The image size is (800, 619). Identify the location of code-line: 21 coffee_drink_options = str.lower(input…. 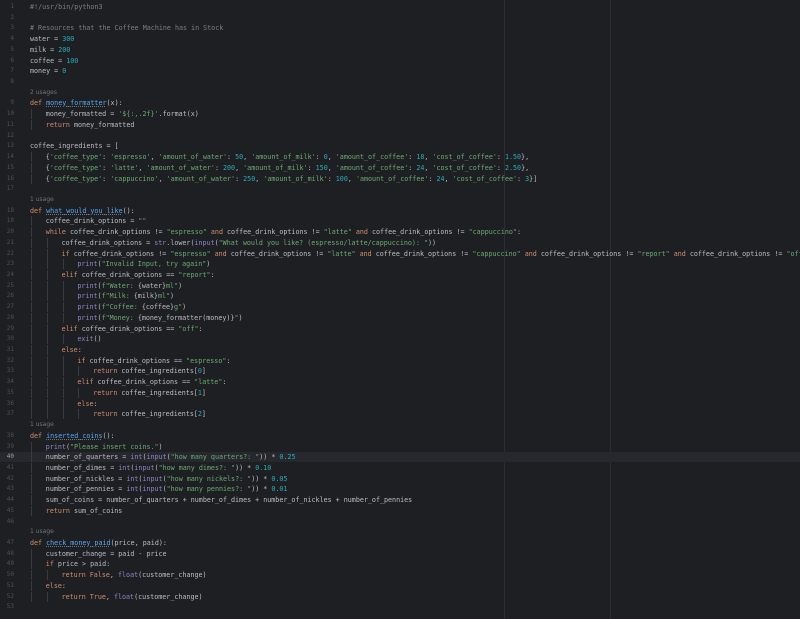
(400, 242).